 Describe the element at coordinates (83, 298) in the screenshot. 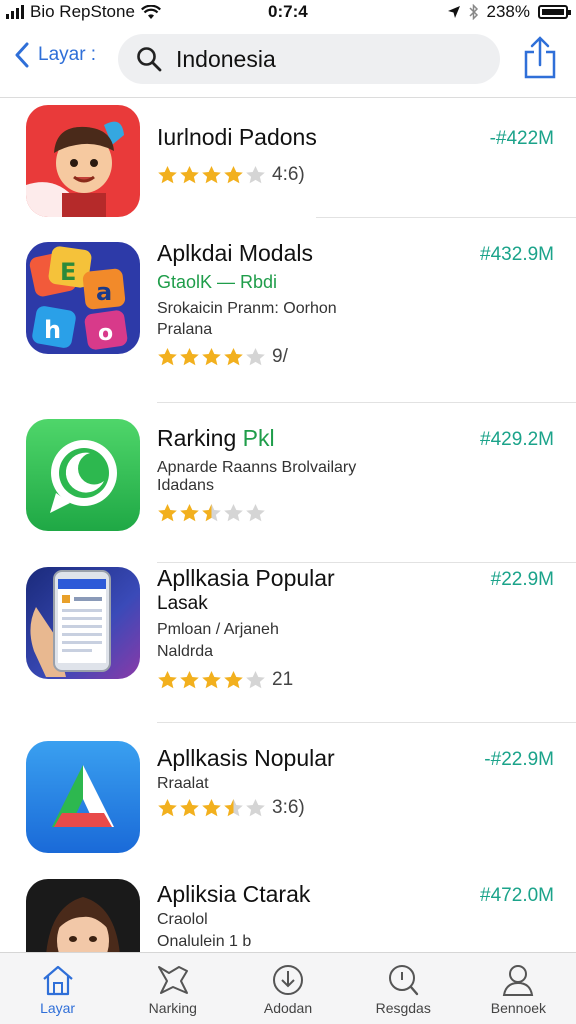

I see `app-icon-letter-blocks: E a h o` at that location.